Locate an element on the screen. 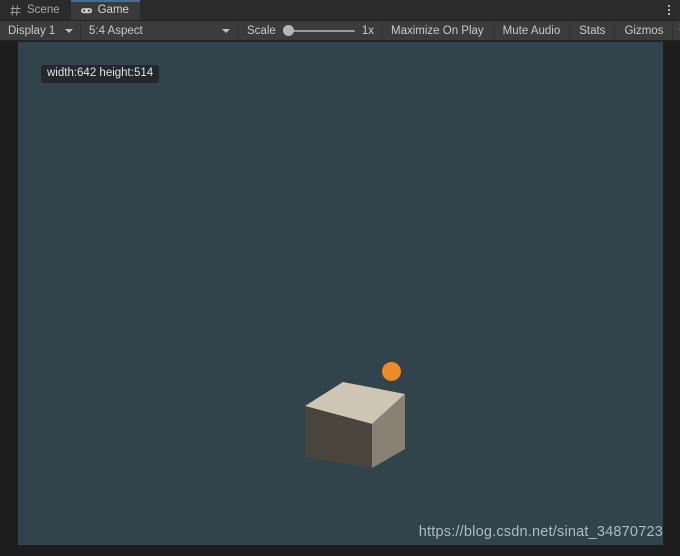 This screenshot has width=680, height=556. maximize-on-play-label: Maximize On Play is located at coordinates (437, 30).